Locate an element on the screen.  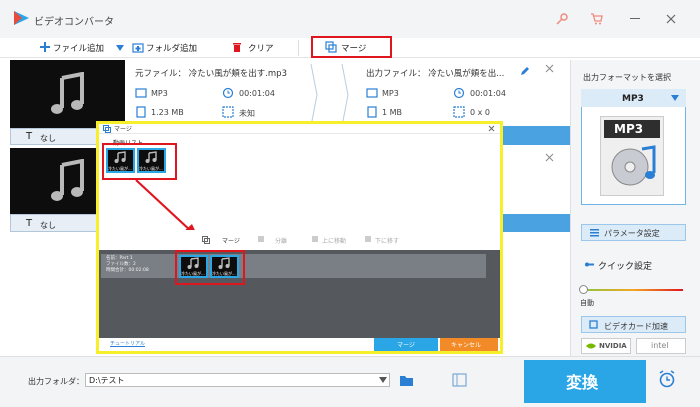
intel-label: intel is located at coordinates (660, 345).